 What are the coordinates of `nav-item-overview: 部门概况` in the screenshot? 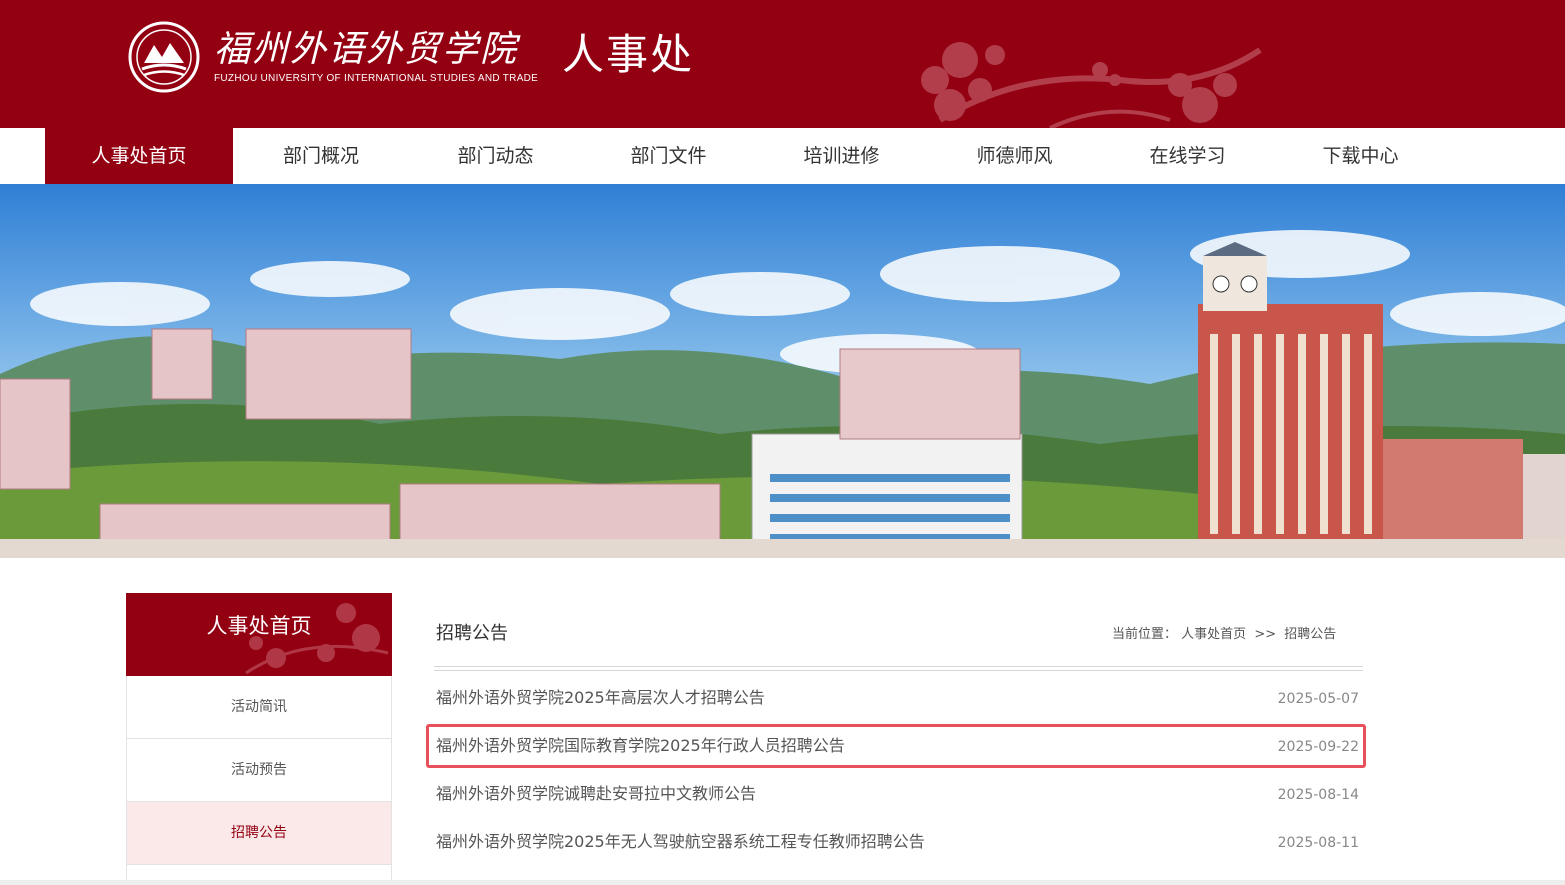 It's located at (321, 156).